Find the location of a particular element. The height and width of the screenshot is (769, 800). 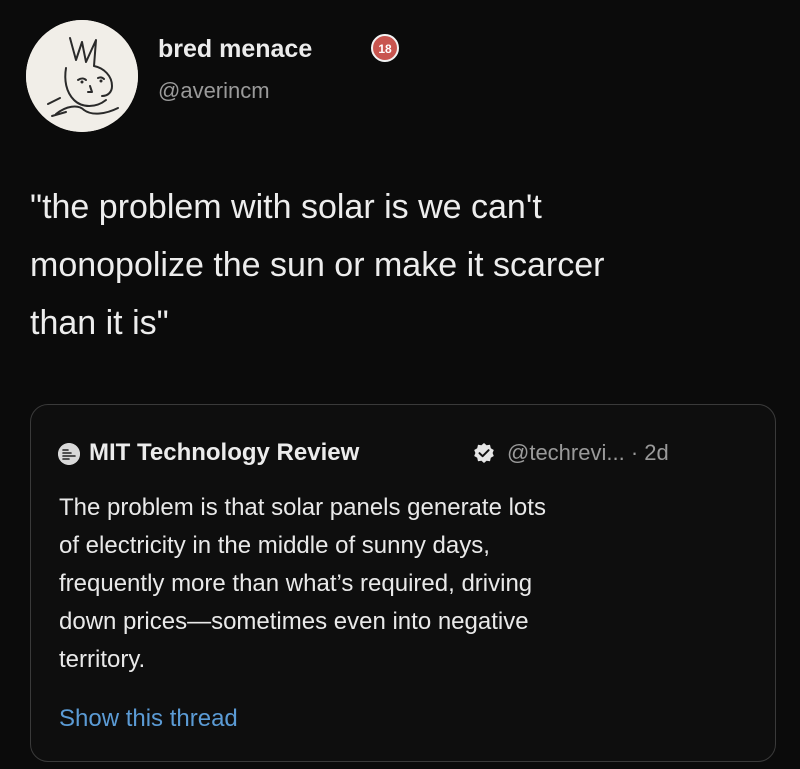

quoted-handle-time: @techrevi... · 2d is located at coordinates (588, 453).